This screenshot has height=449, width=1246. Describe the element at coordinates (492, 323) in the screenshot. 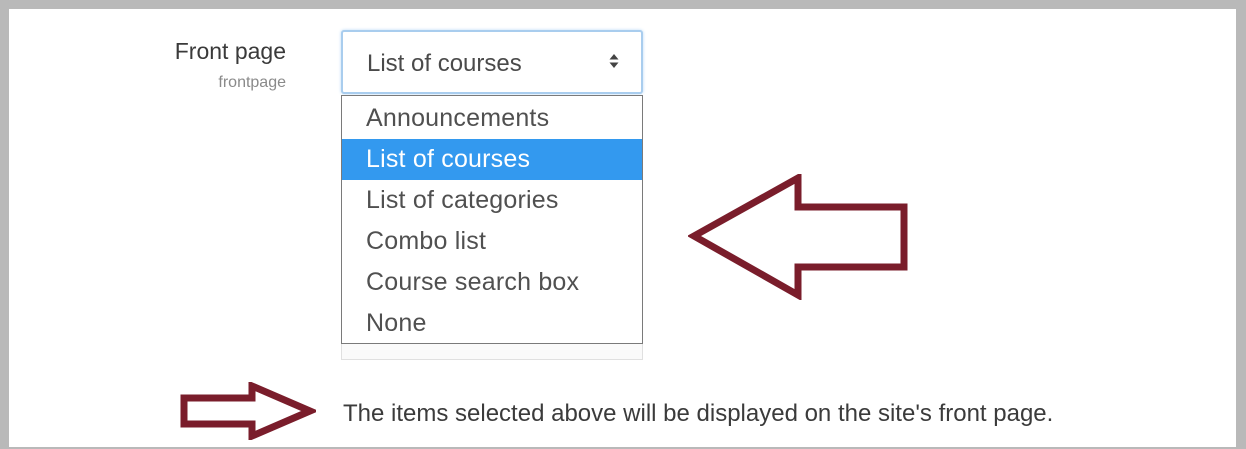

I see `option-none: None` at that location.